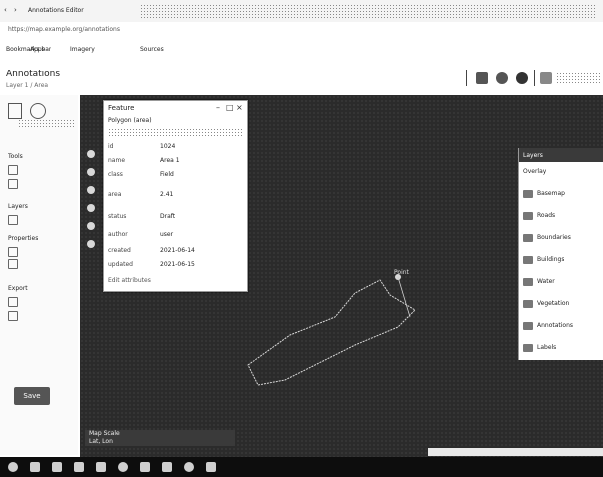  I want to click on attribute-row: area 2.41, so click(175, 196).